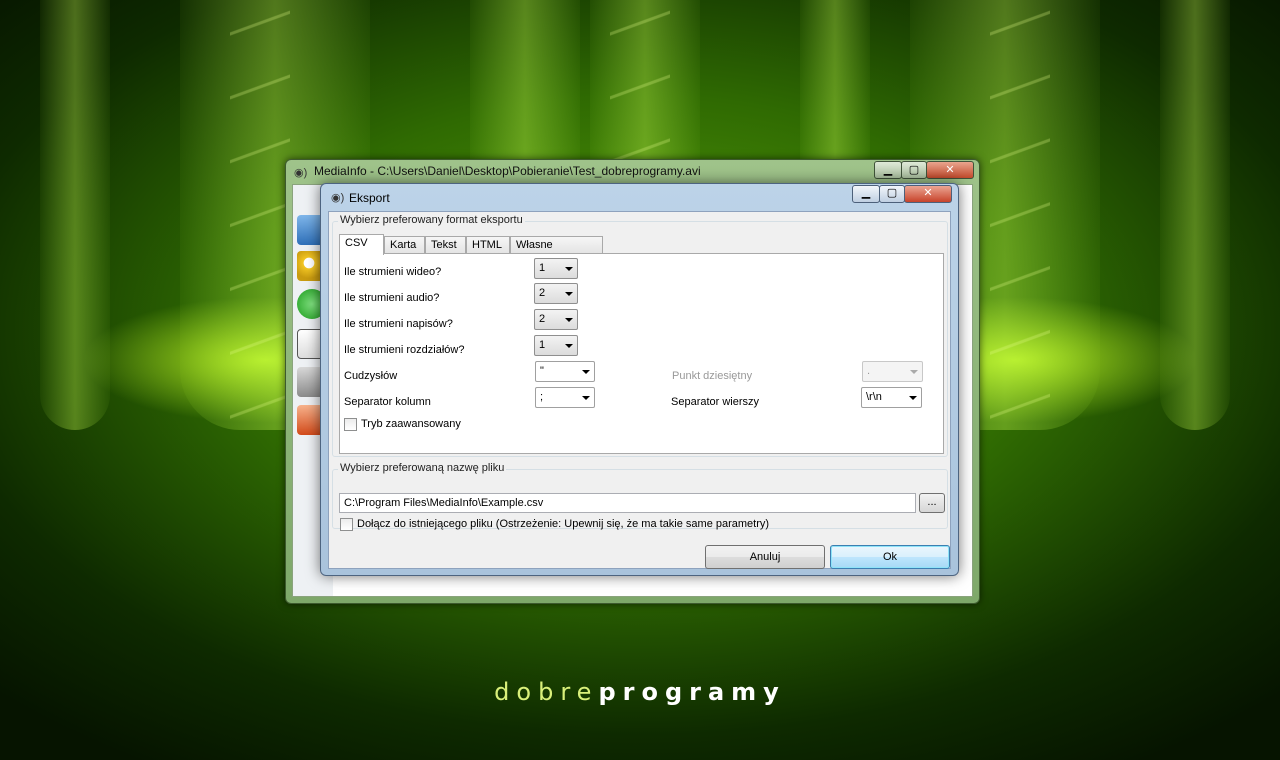 The height and width of the screenshot is (760, 1280). I want to click on row-separator-label: Separator wierszy, so click(715, 402).